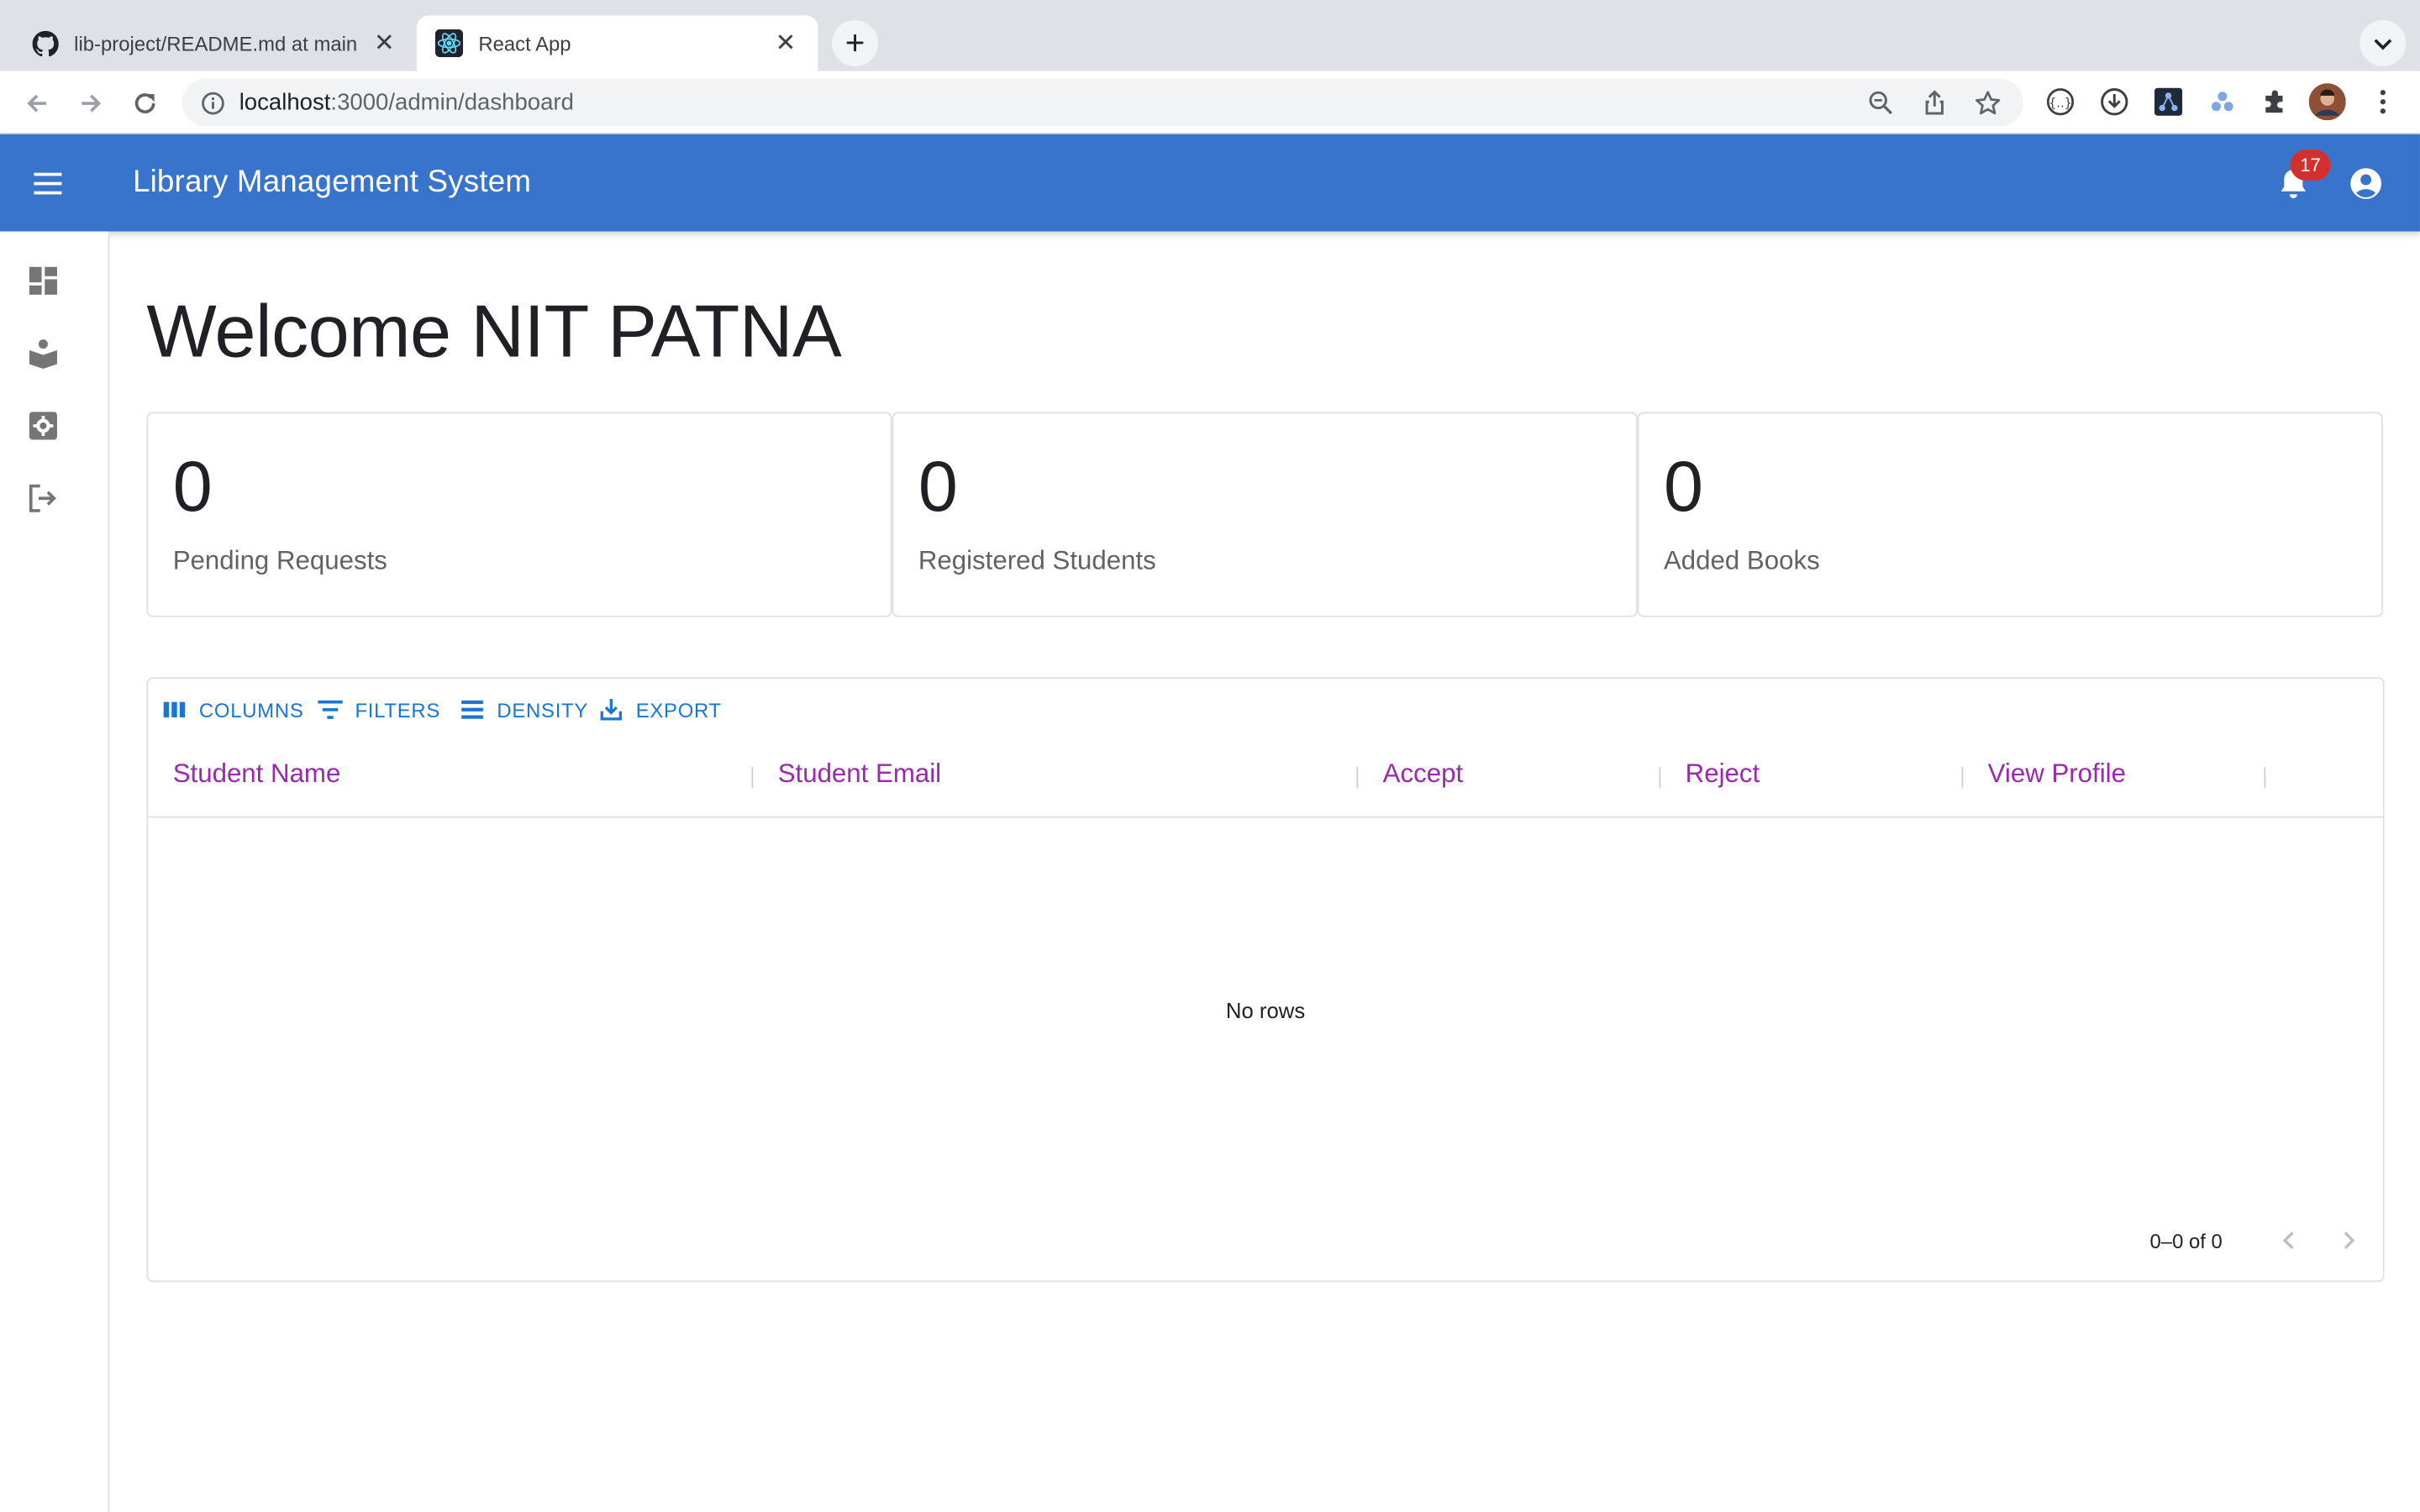 The height and width of the screenshot is (1512, 2420). I want to click on download-icon, so click(611, 709).